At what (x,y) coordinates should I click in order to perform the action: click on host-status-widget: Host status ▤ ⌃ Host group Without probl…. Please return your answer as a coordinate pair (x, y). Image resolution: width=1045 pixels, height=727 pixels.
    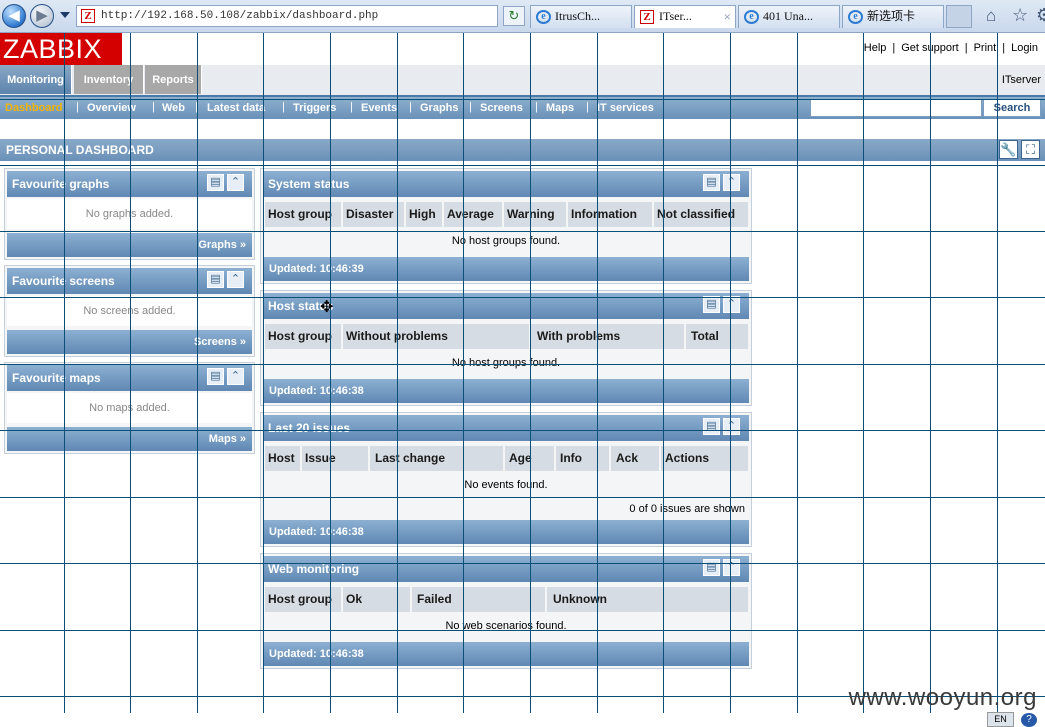
    Looking at the image, I should click on (506, 348).